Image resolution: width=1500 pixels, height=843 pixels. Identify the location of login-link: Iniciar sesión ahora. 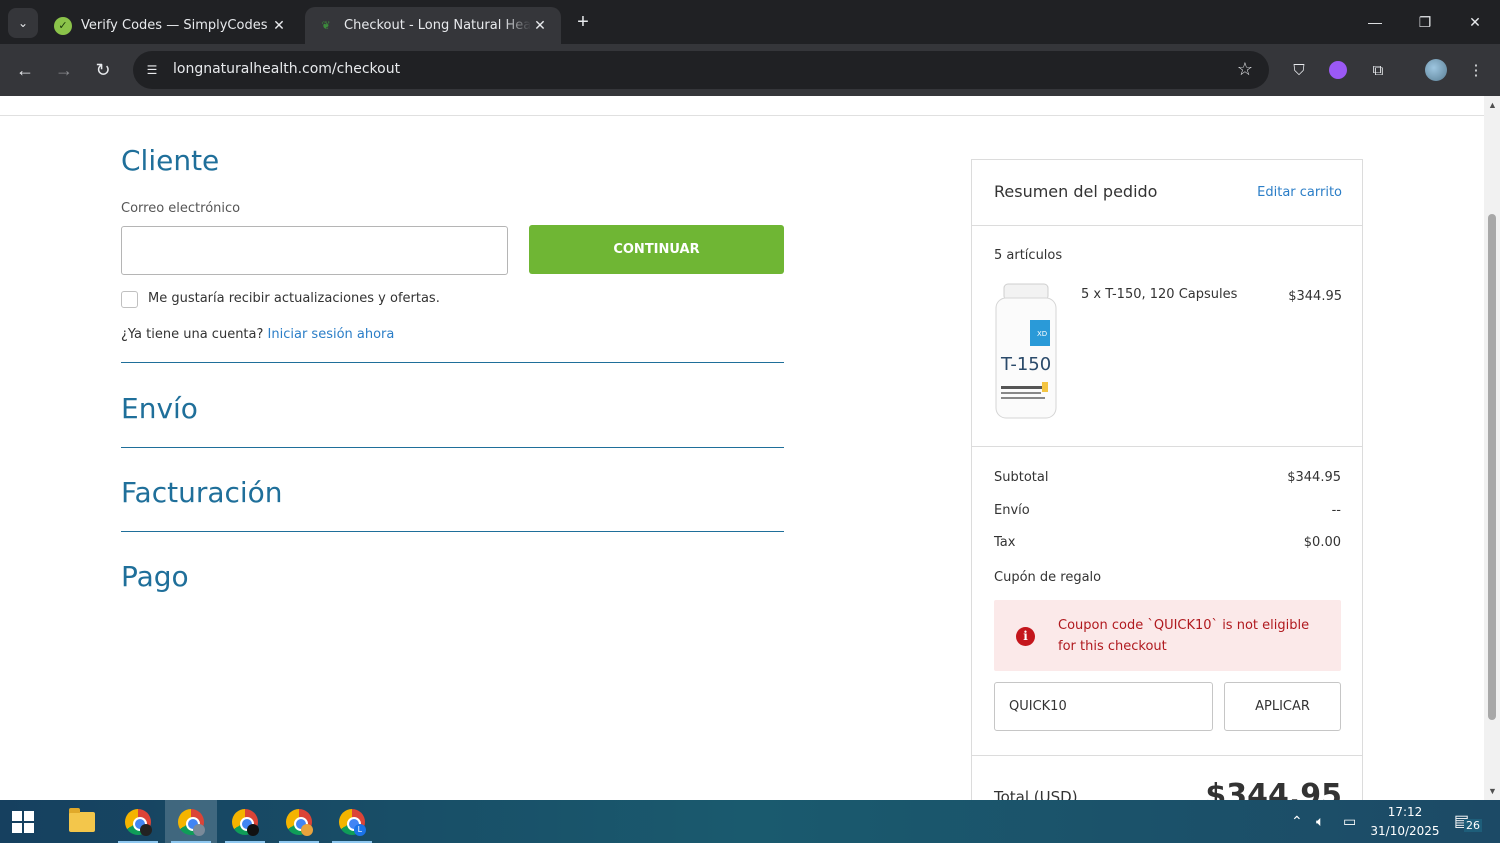
(331, 334).